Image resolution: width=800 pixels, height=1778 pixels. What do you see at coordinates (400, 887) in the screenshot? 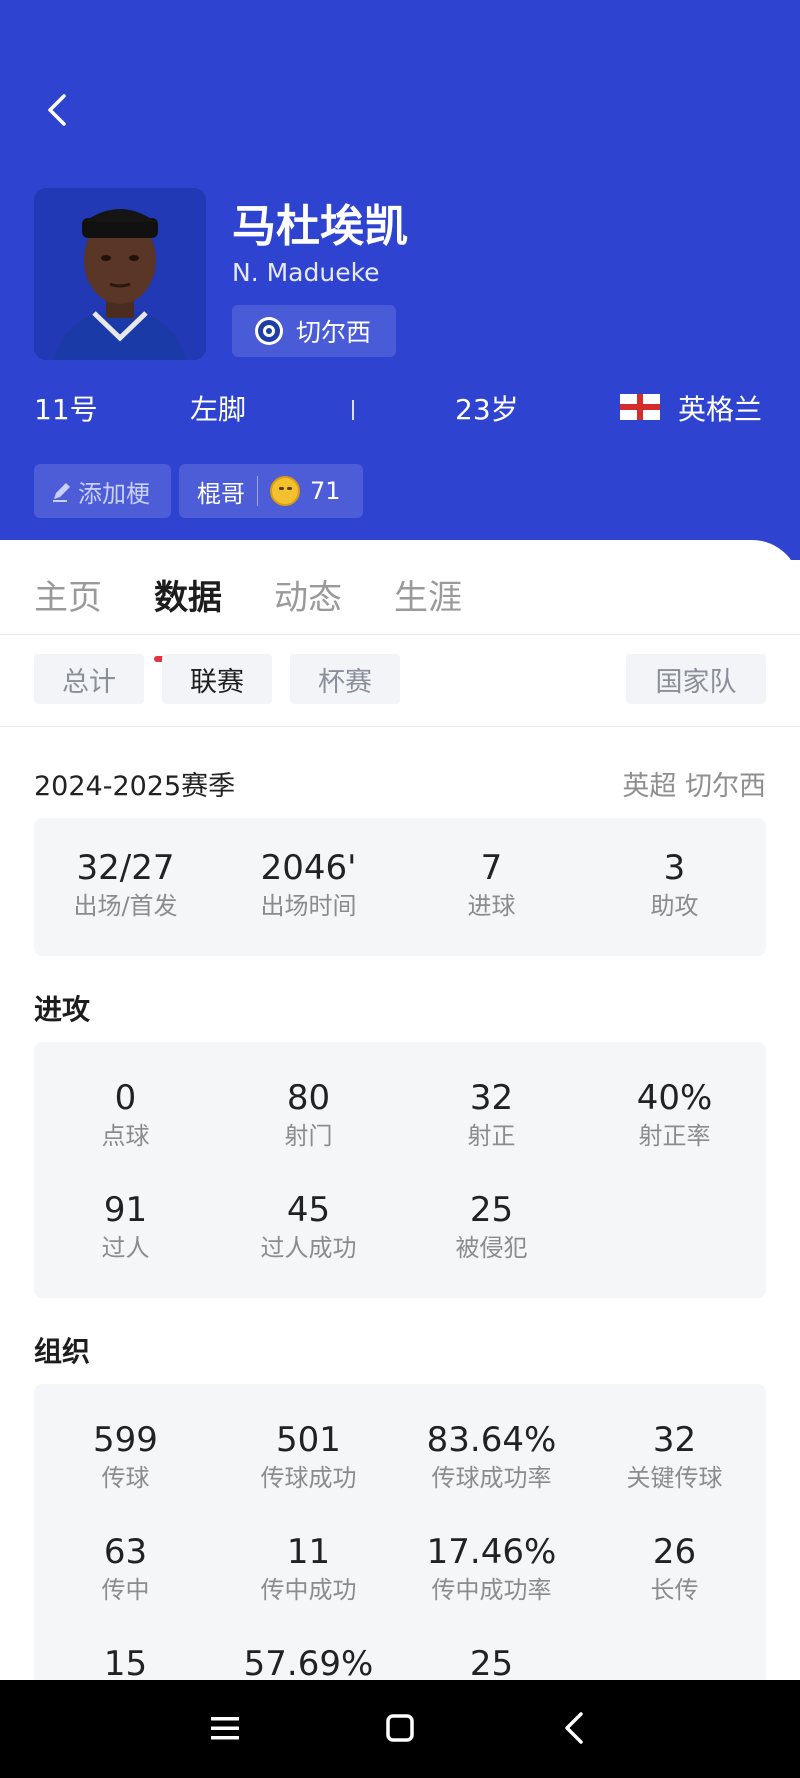
I see `summary-card: 32/27 出场/首发 2046' 出场时间 7 进球 3 助攻` at bounding box center [400, 887].